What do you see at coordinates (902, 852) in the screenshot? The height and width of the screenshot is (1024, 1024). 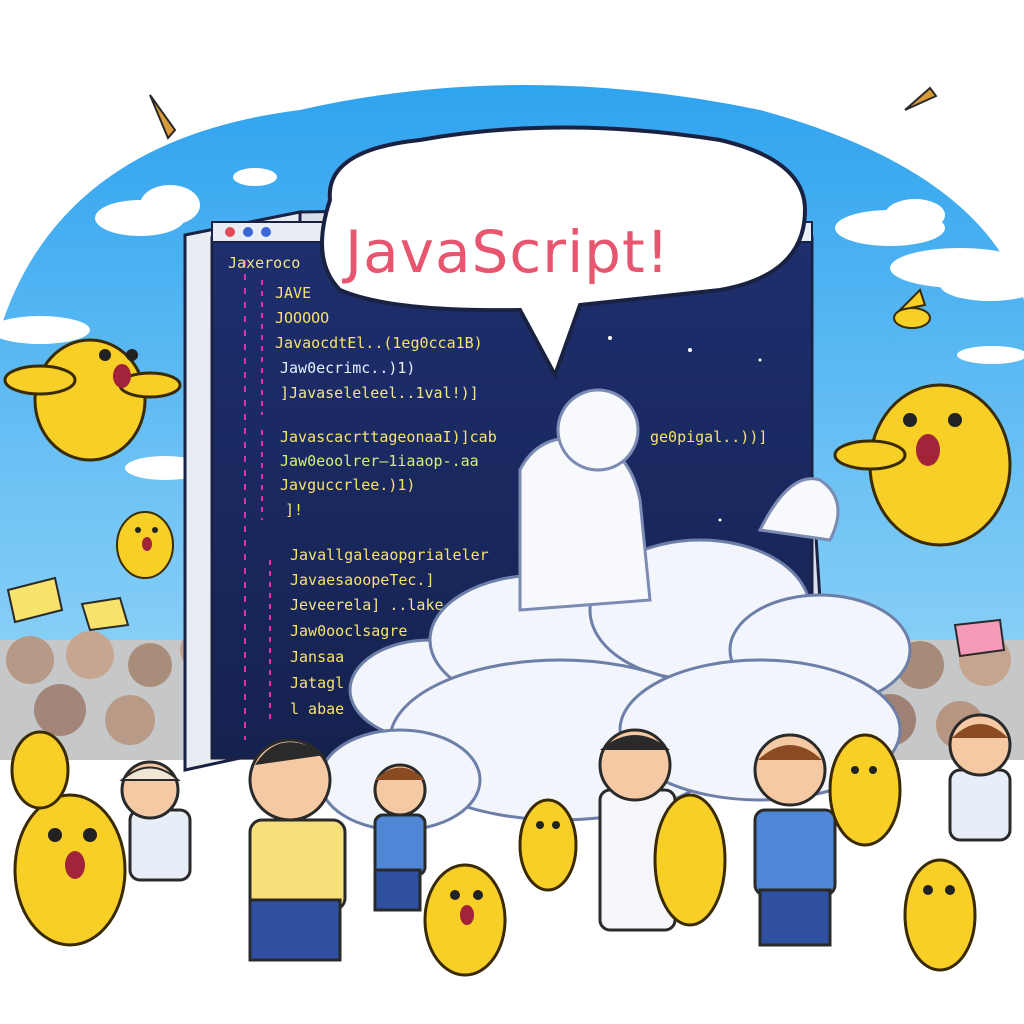 I see `foreground-creature-right` at bounding box center [902, 852].